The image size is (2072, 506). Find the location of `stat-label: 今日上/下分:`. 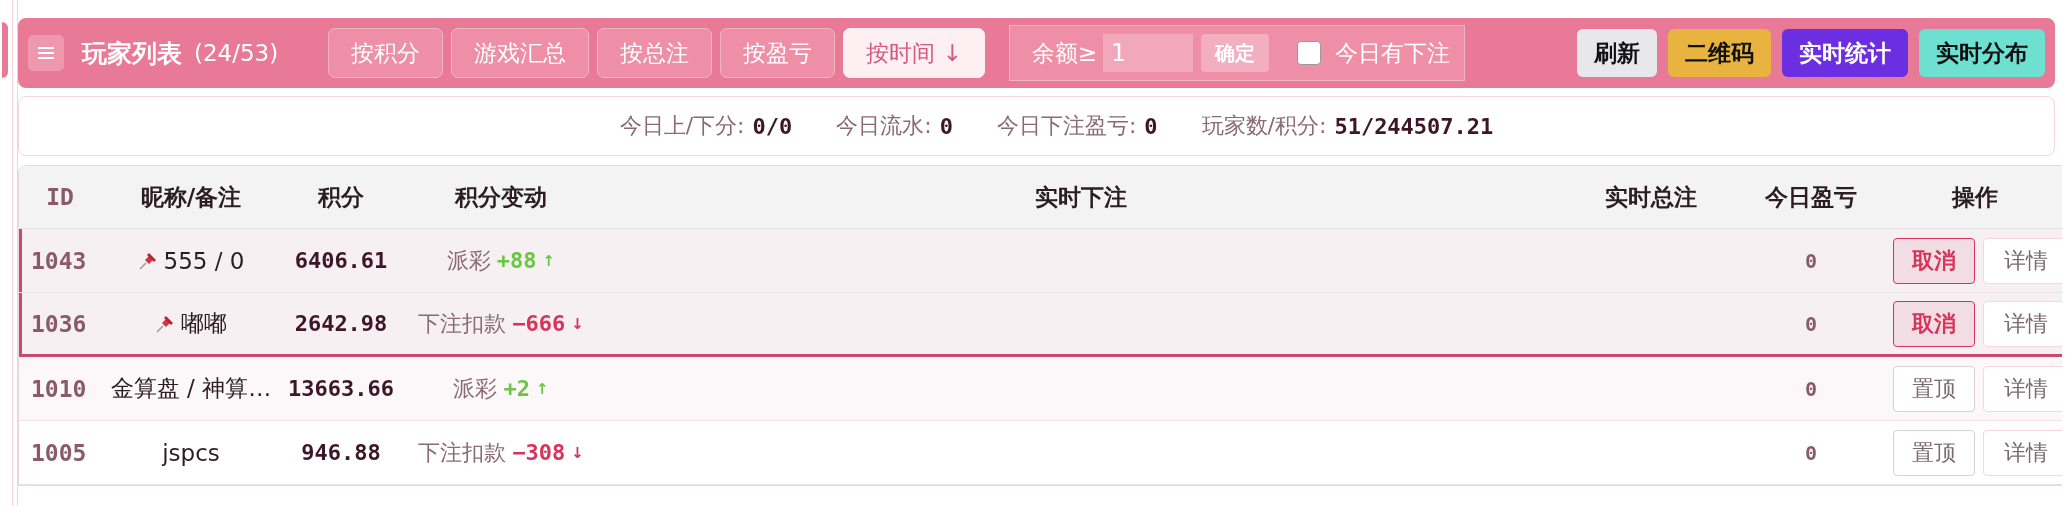

stat-label: 今日上/下分: is located at coordinates (682, 126).